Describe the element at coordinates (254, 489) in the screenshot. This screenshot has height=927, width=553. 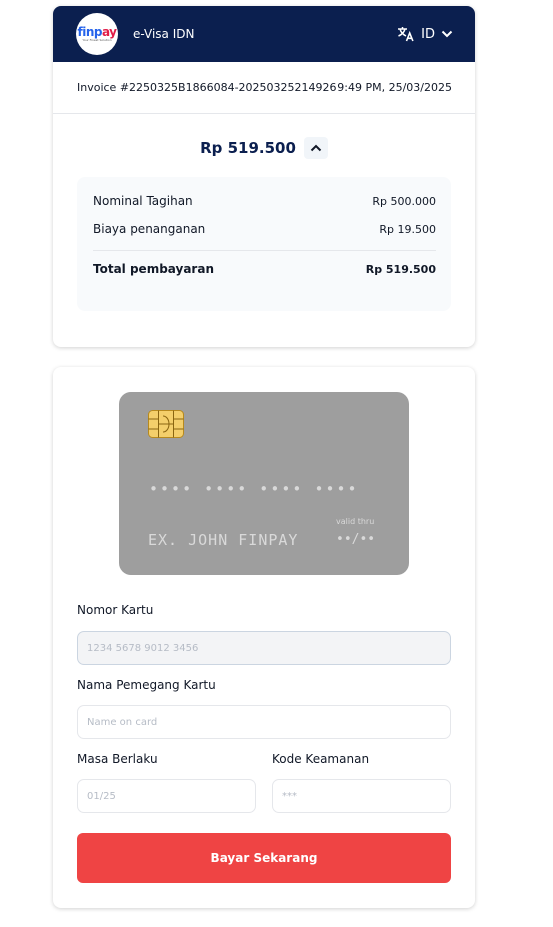
I see `card-number-preview: •••• •••• •••• ••••` at that location.